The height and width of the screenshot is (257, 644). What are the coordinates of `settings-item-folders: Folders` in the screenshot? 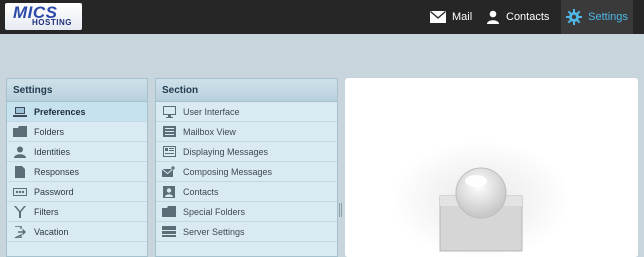 It's located at (77, 132).